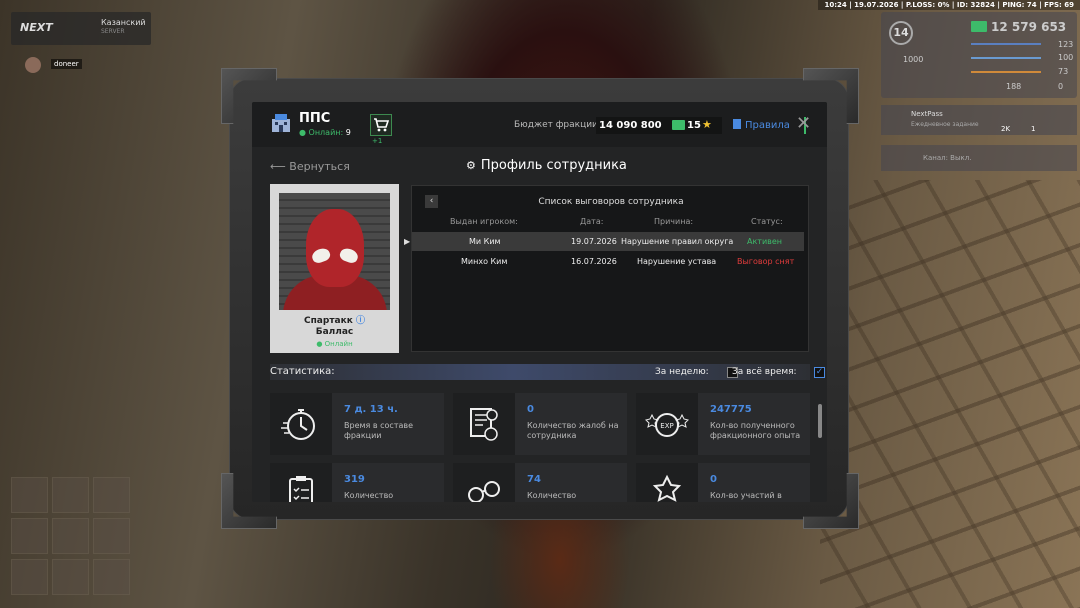 The height and width of the screenshot is (608, 1080). Describe the element at coordinates (819, 372) in the screenshot. I see `all-time-checkbox: ✓` at that location.